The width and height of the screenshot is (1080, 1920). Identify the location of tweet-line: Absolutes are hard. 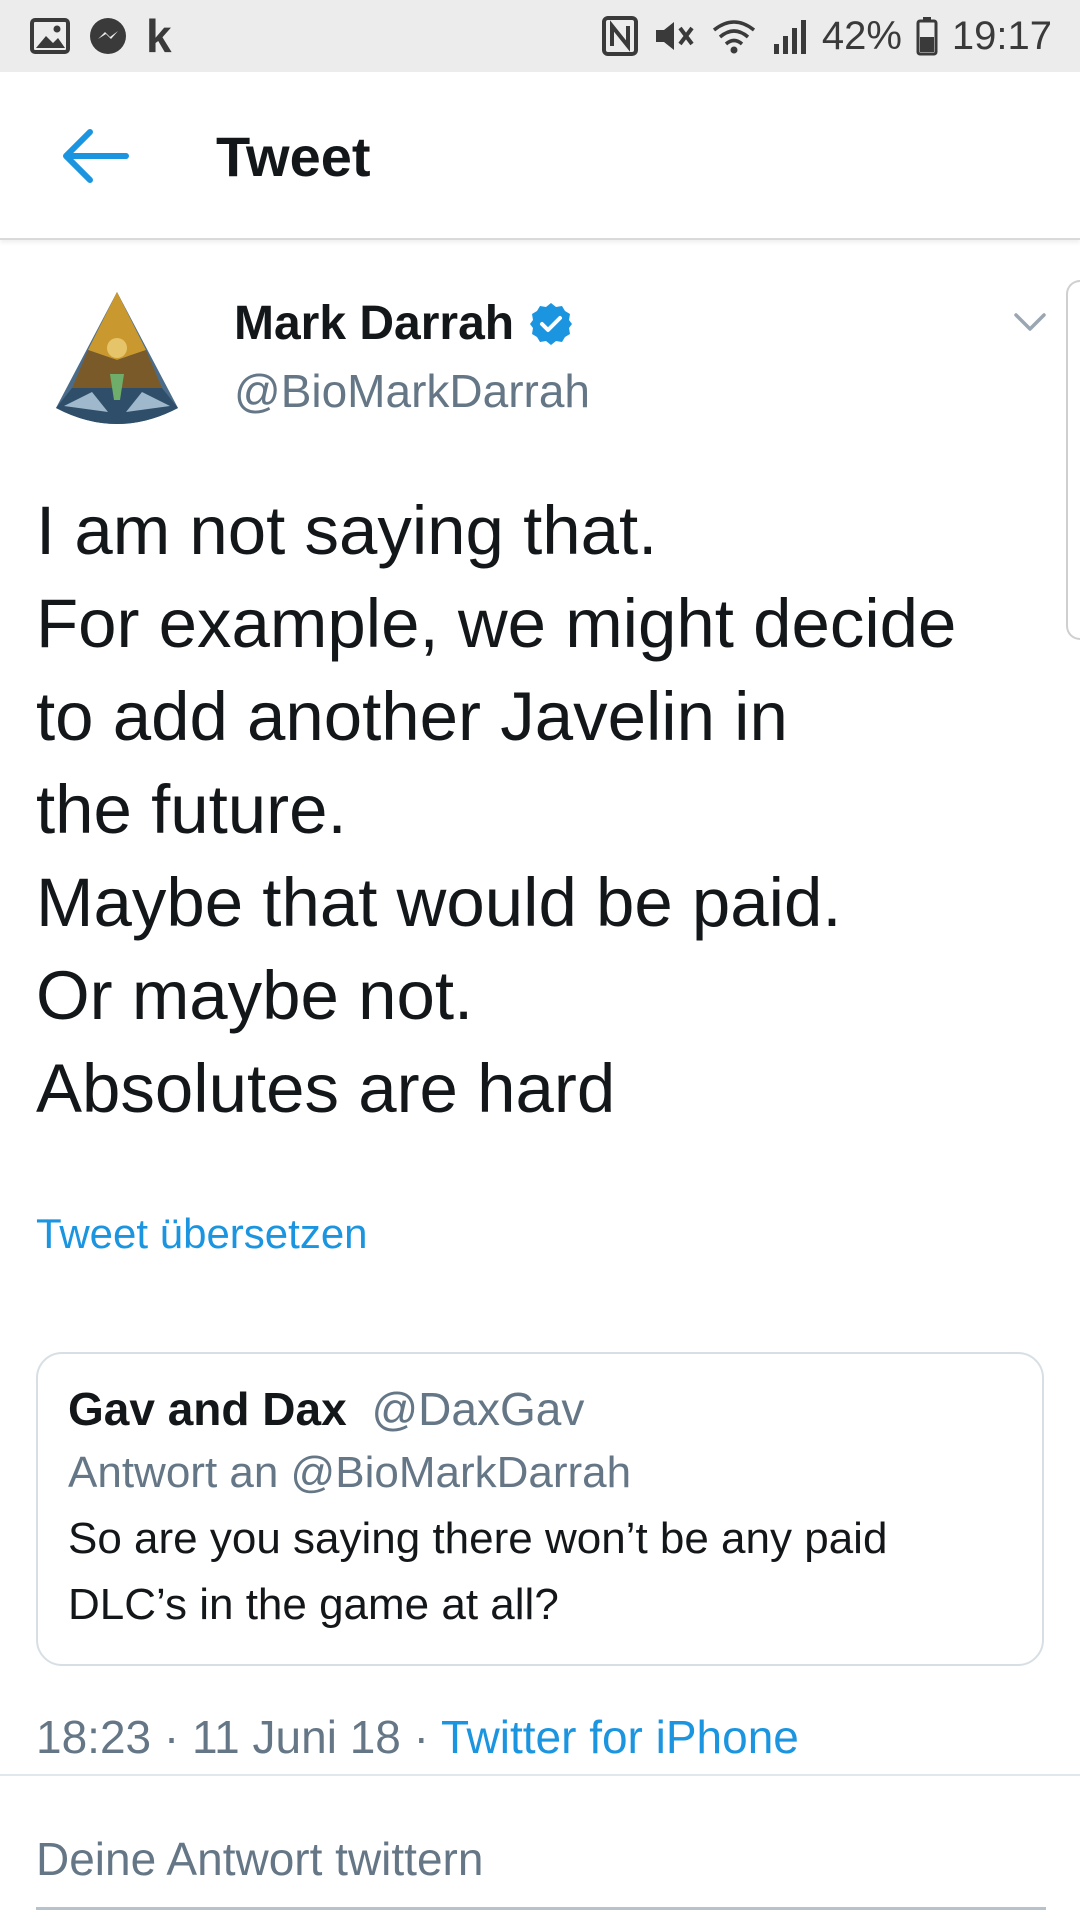
(326, 1088).